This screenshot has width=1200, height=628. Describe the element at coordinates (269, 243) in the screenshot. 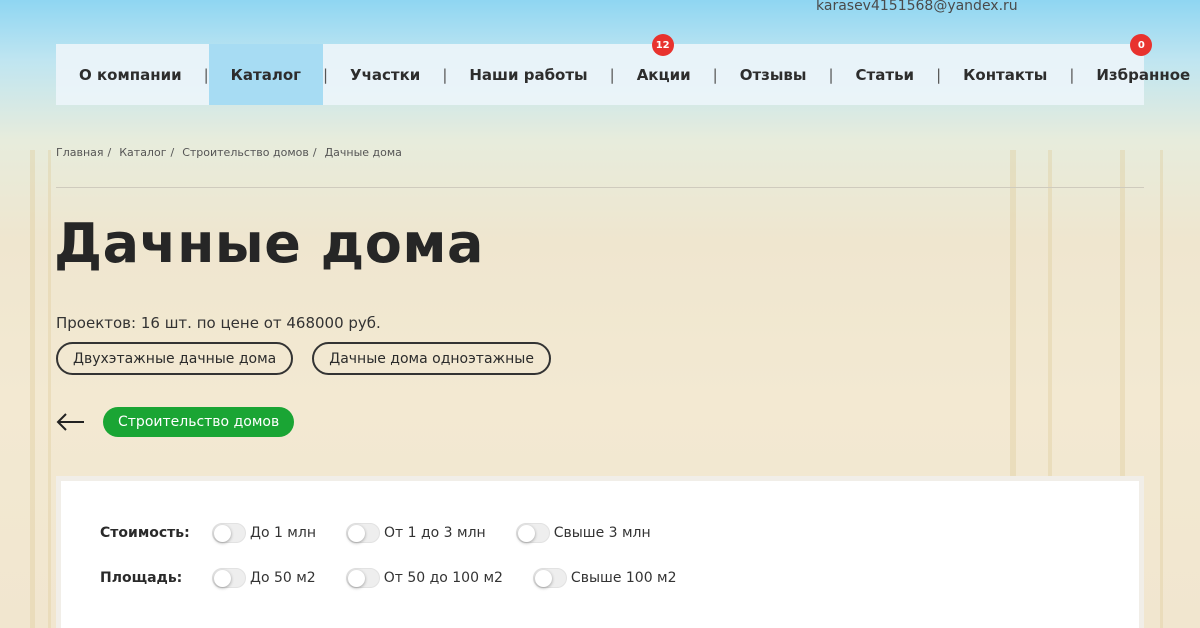

I see `page-title: Дачные дома` at that location.